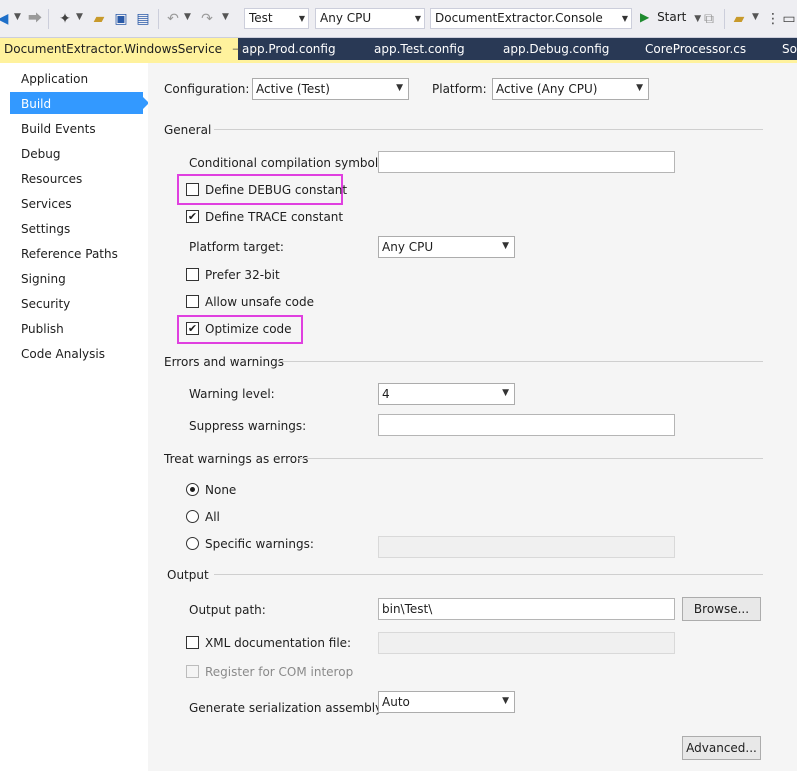 This screenshot has height=771, width=797. What do you see at coordinates (788, 19) in the screenshot?
I see `layout-icon: ▭` at bounding box center [788, 19].